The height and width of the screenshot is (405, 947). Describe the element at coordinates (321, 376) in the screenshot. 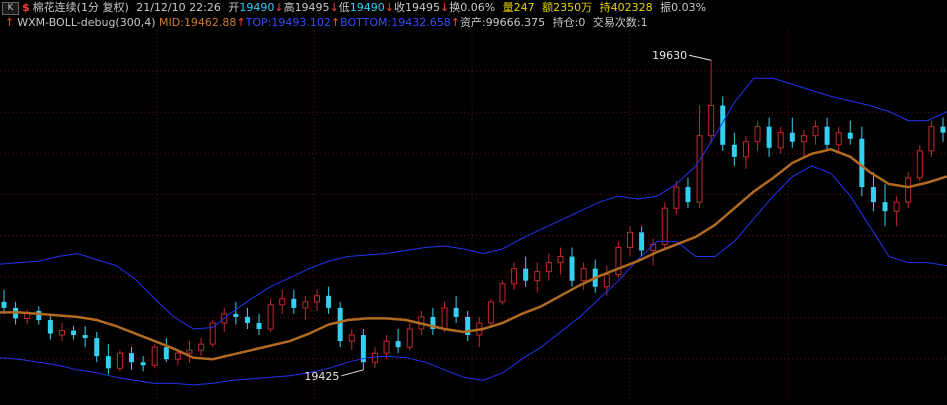

I see `min-price-label: 19425` at that location.